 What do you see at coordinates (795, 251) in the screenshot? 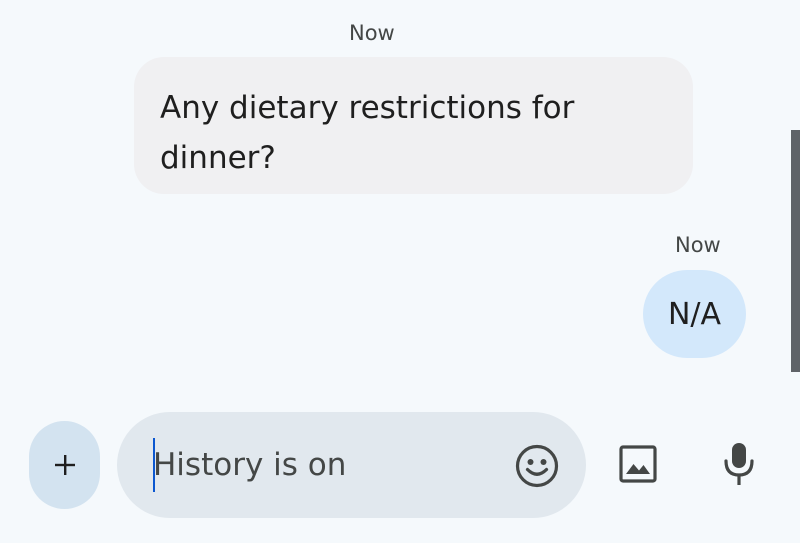
I see `scrollbar` at bounding box center [795, 251].